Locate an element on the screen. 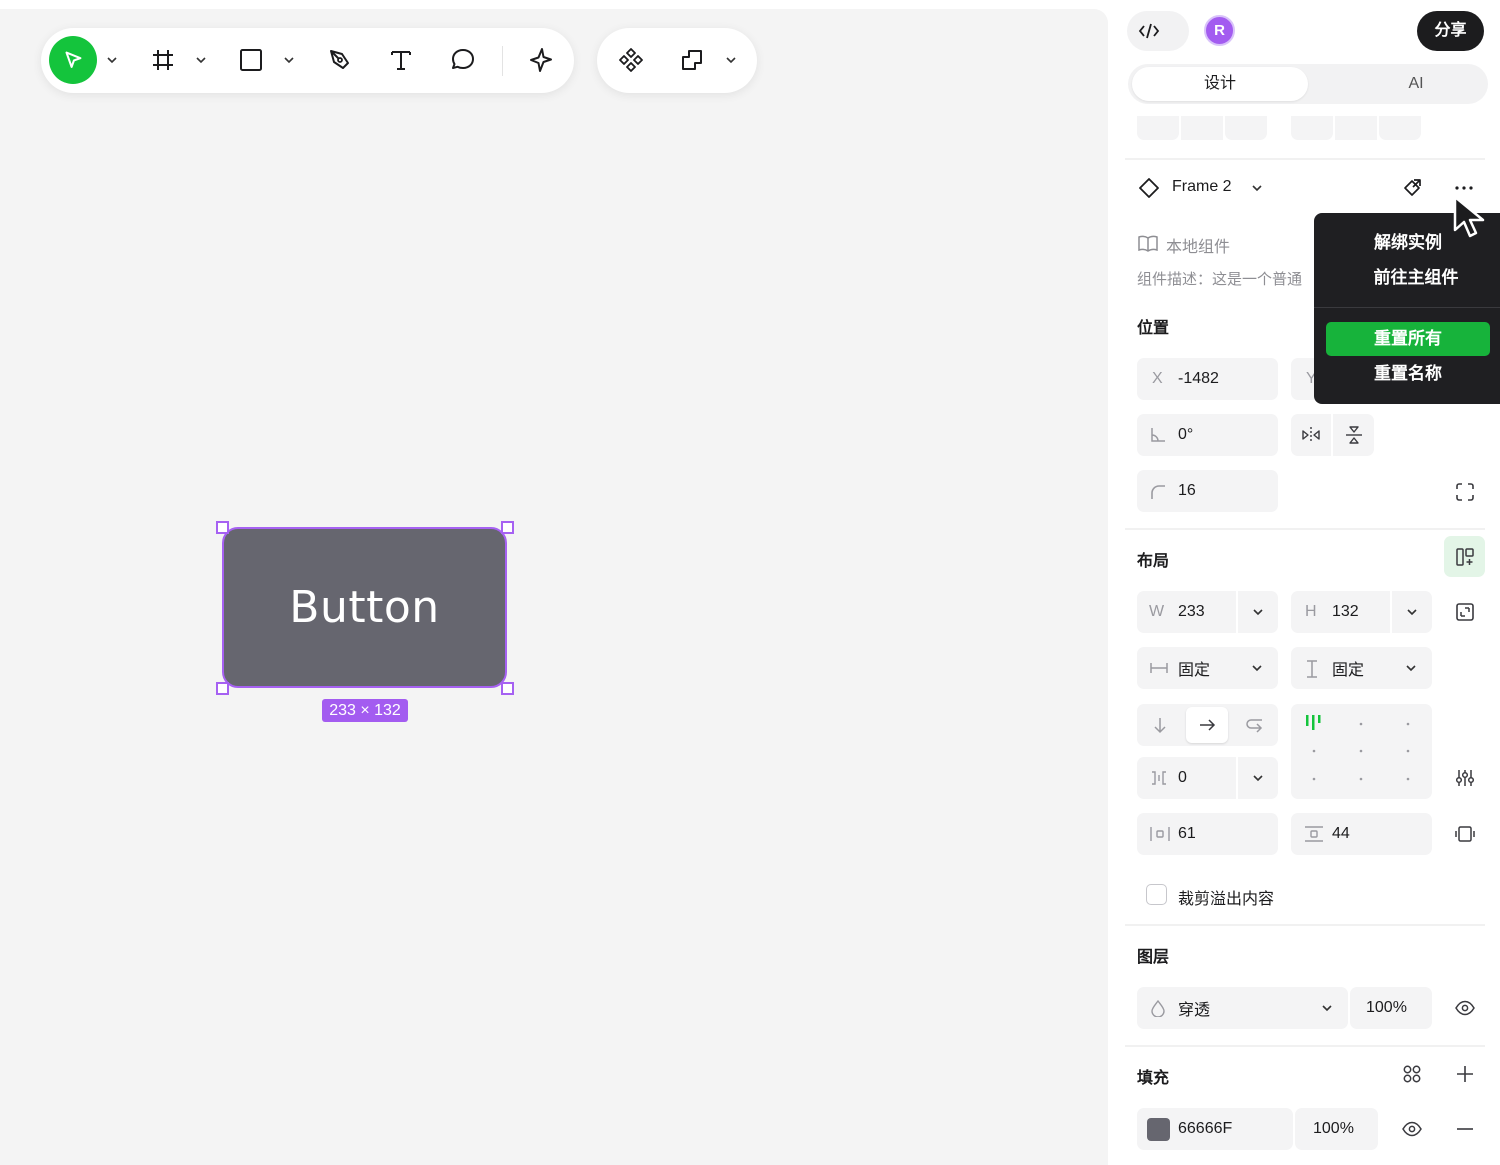  remove-fill-button is located at coordinates (1465, 1129).